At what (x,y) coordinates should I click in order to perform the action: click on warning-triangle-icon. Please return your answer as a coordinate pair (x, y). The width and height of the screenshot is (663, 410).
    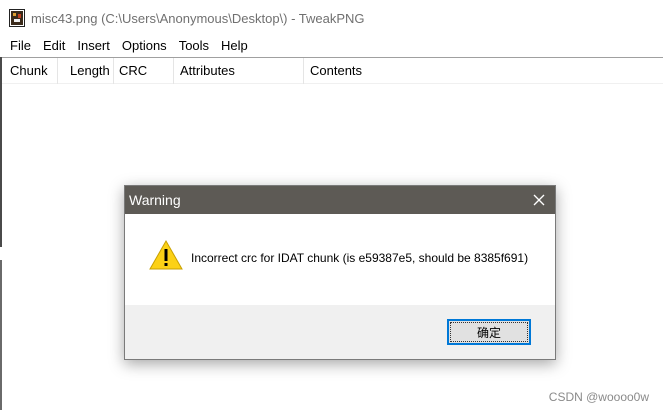
    Looking at the image, I should click on (166, 255).